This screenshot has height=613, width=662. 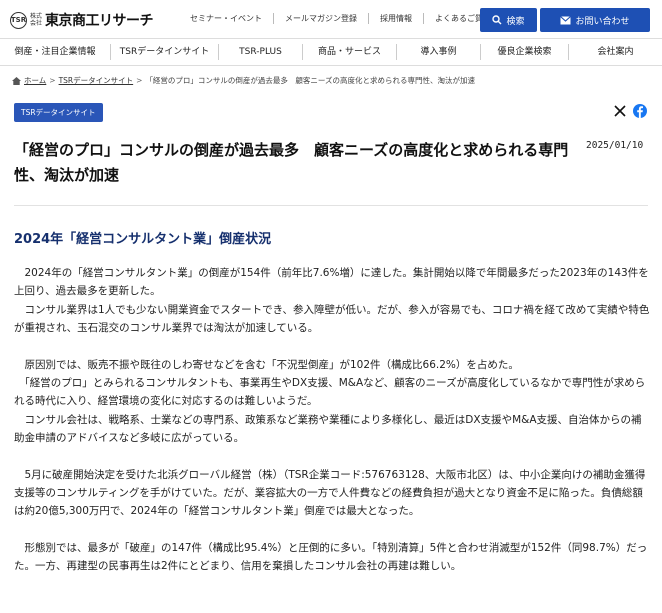 What do you see at coordinates (35, 80) in the screenshot?
I see `breadcrumb-home: ホーム` at bounding box center [35, 80].